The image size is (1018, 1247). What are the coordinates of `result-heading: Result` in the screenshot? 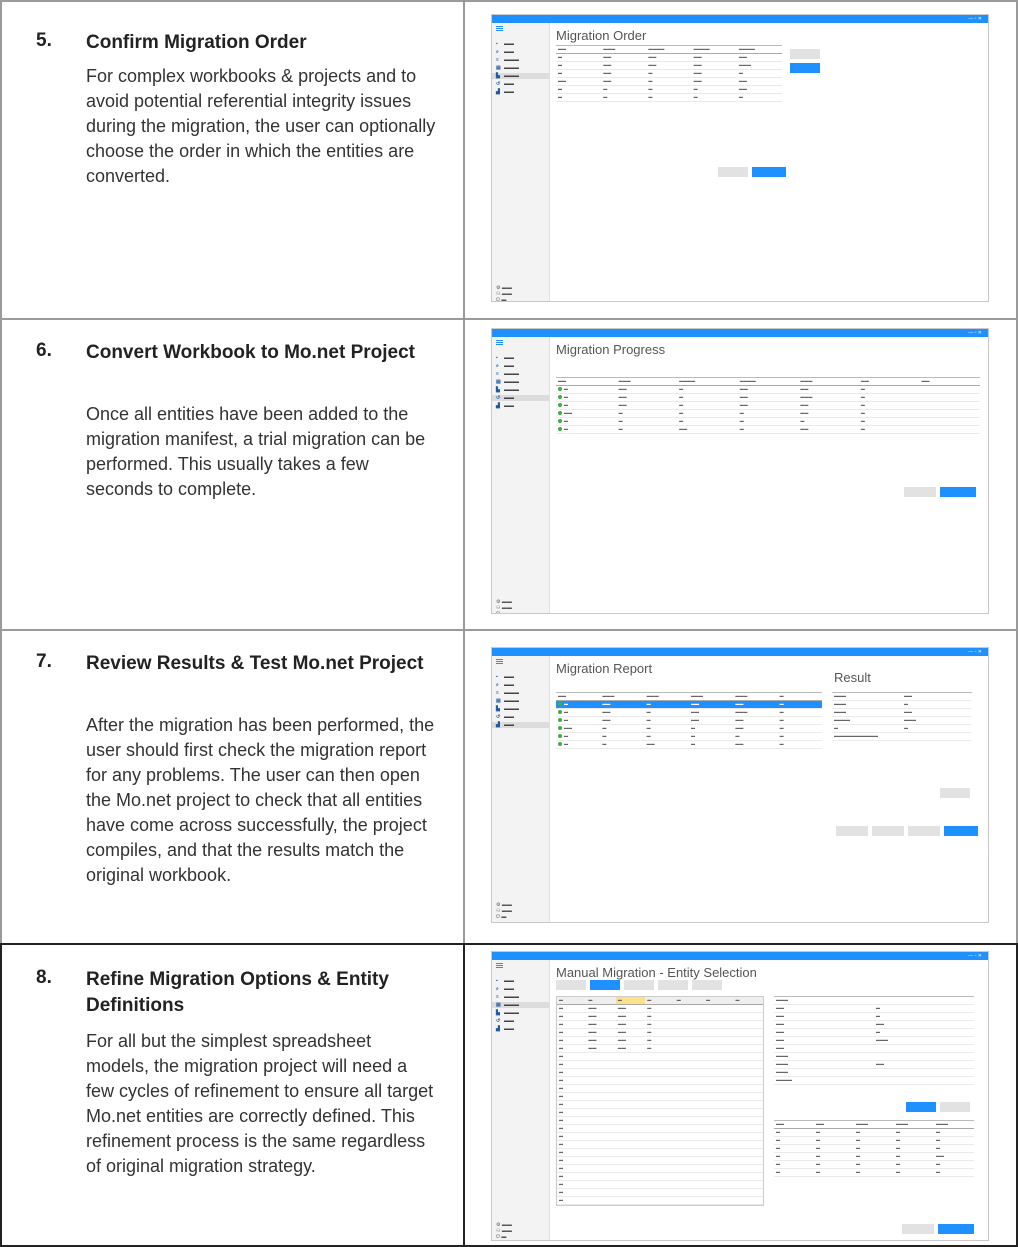 It's located at (852, 677).